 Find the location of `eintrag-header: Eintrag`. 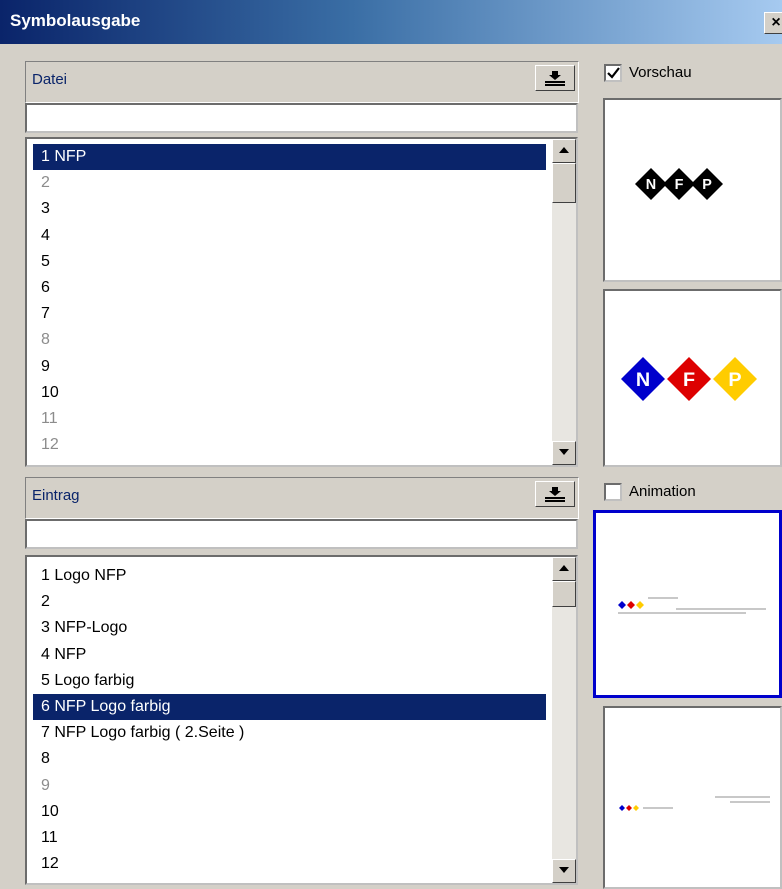

eintrag-header: Eintrag is located at coordinates (302, 498).